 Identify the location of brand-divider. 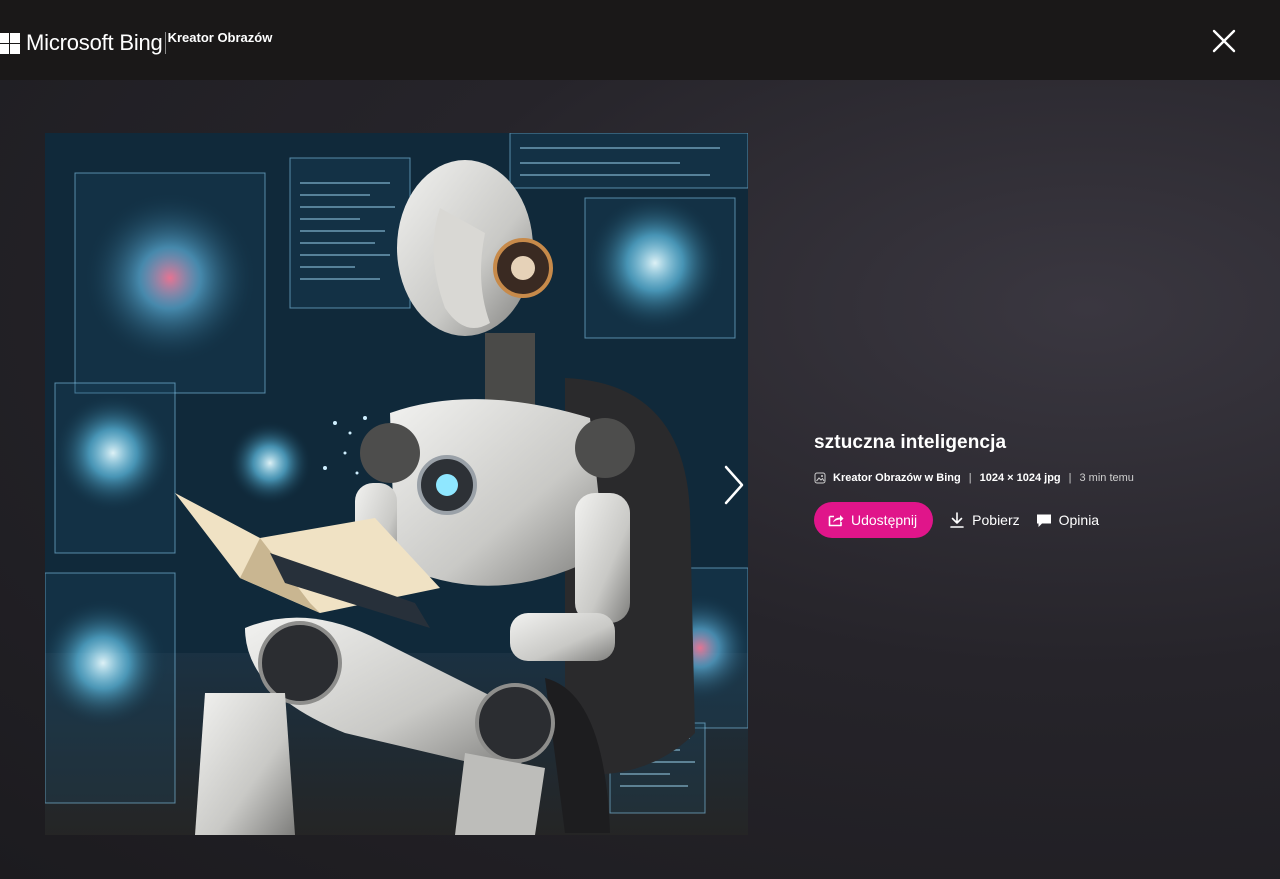
(165, 43).